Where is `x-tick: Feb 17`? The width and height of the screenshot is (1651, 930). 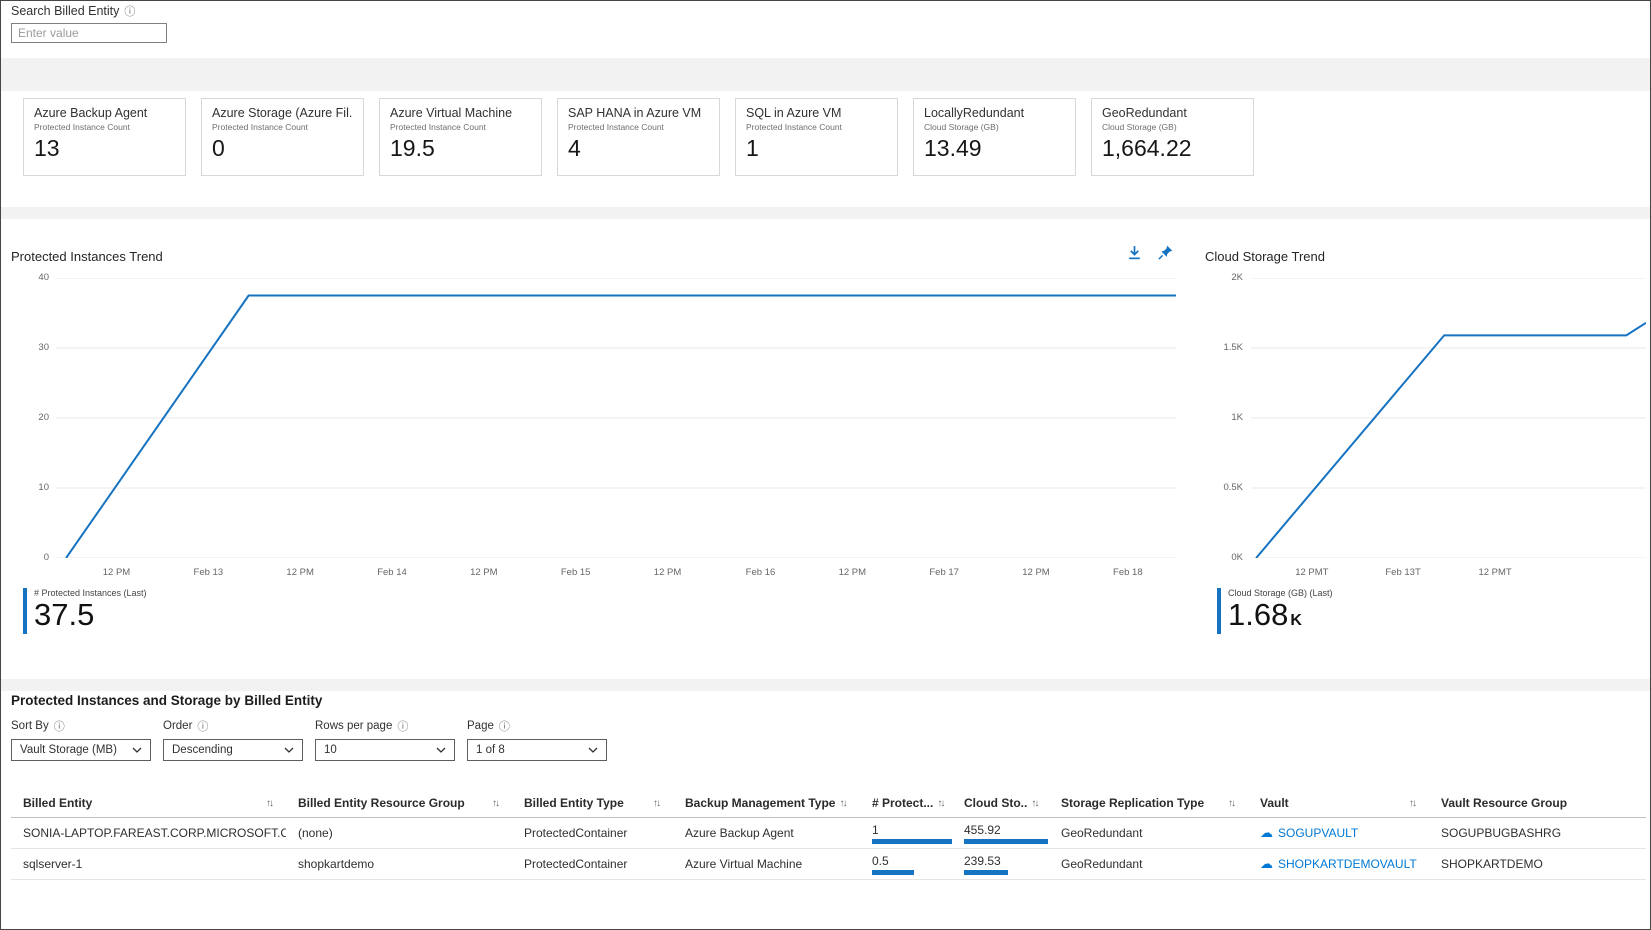
x-tick: Feb 17 is located at coordinates (944, 572).